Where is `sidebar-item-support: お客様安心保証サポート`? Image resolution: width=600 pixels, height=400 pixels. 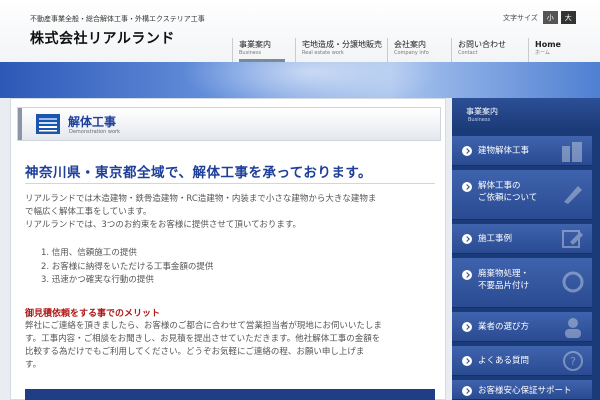
sidebar-item-support: お客様安心保証サポート is located at coordinates (522, 390).